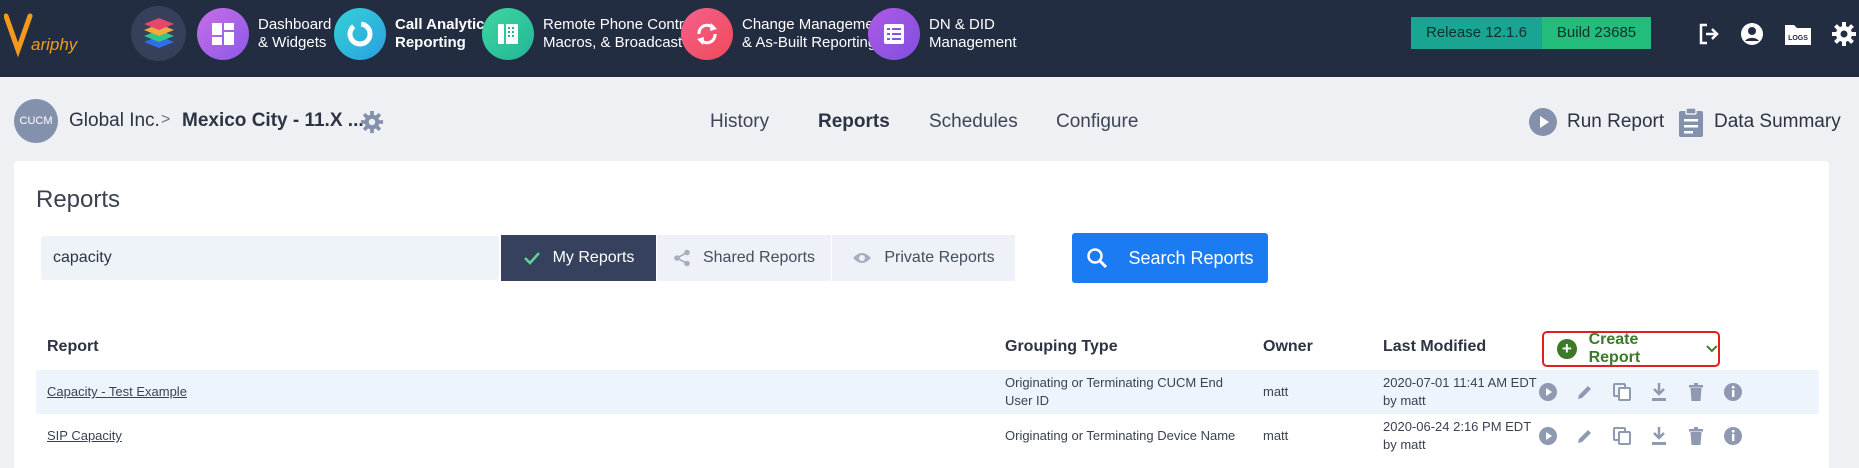 The image size is (1859, 468). Describe the element at coordinates (621, 24) in the screenshot. I see `nav-label-line1: Remote Phone Control,` at that location.